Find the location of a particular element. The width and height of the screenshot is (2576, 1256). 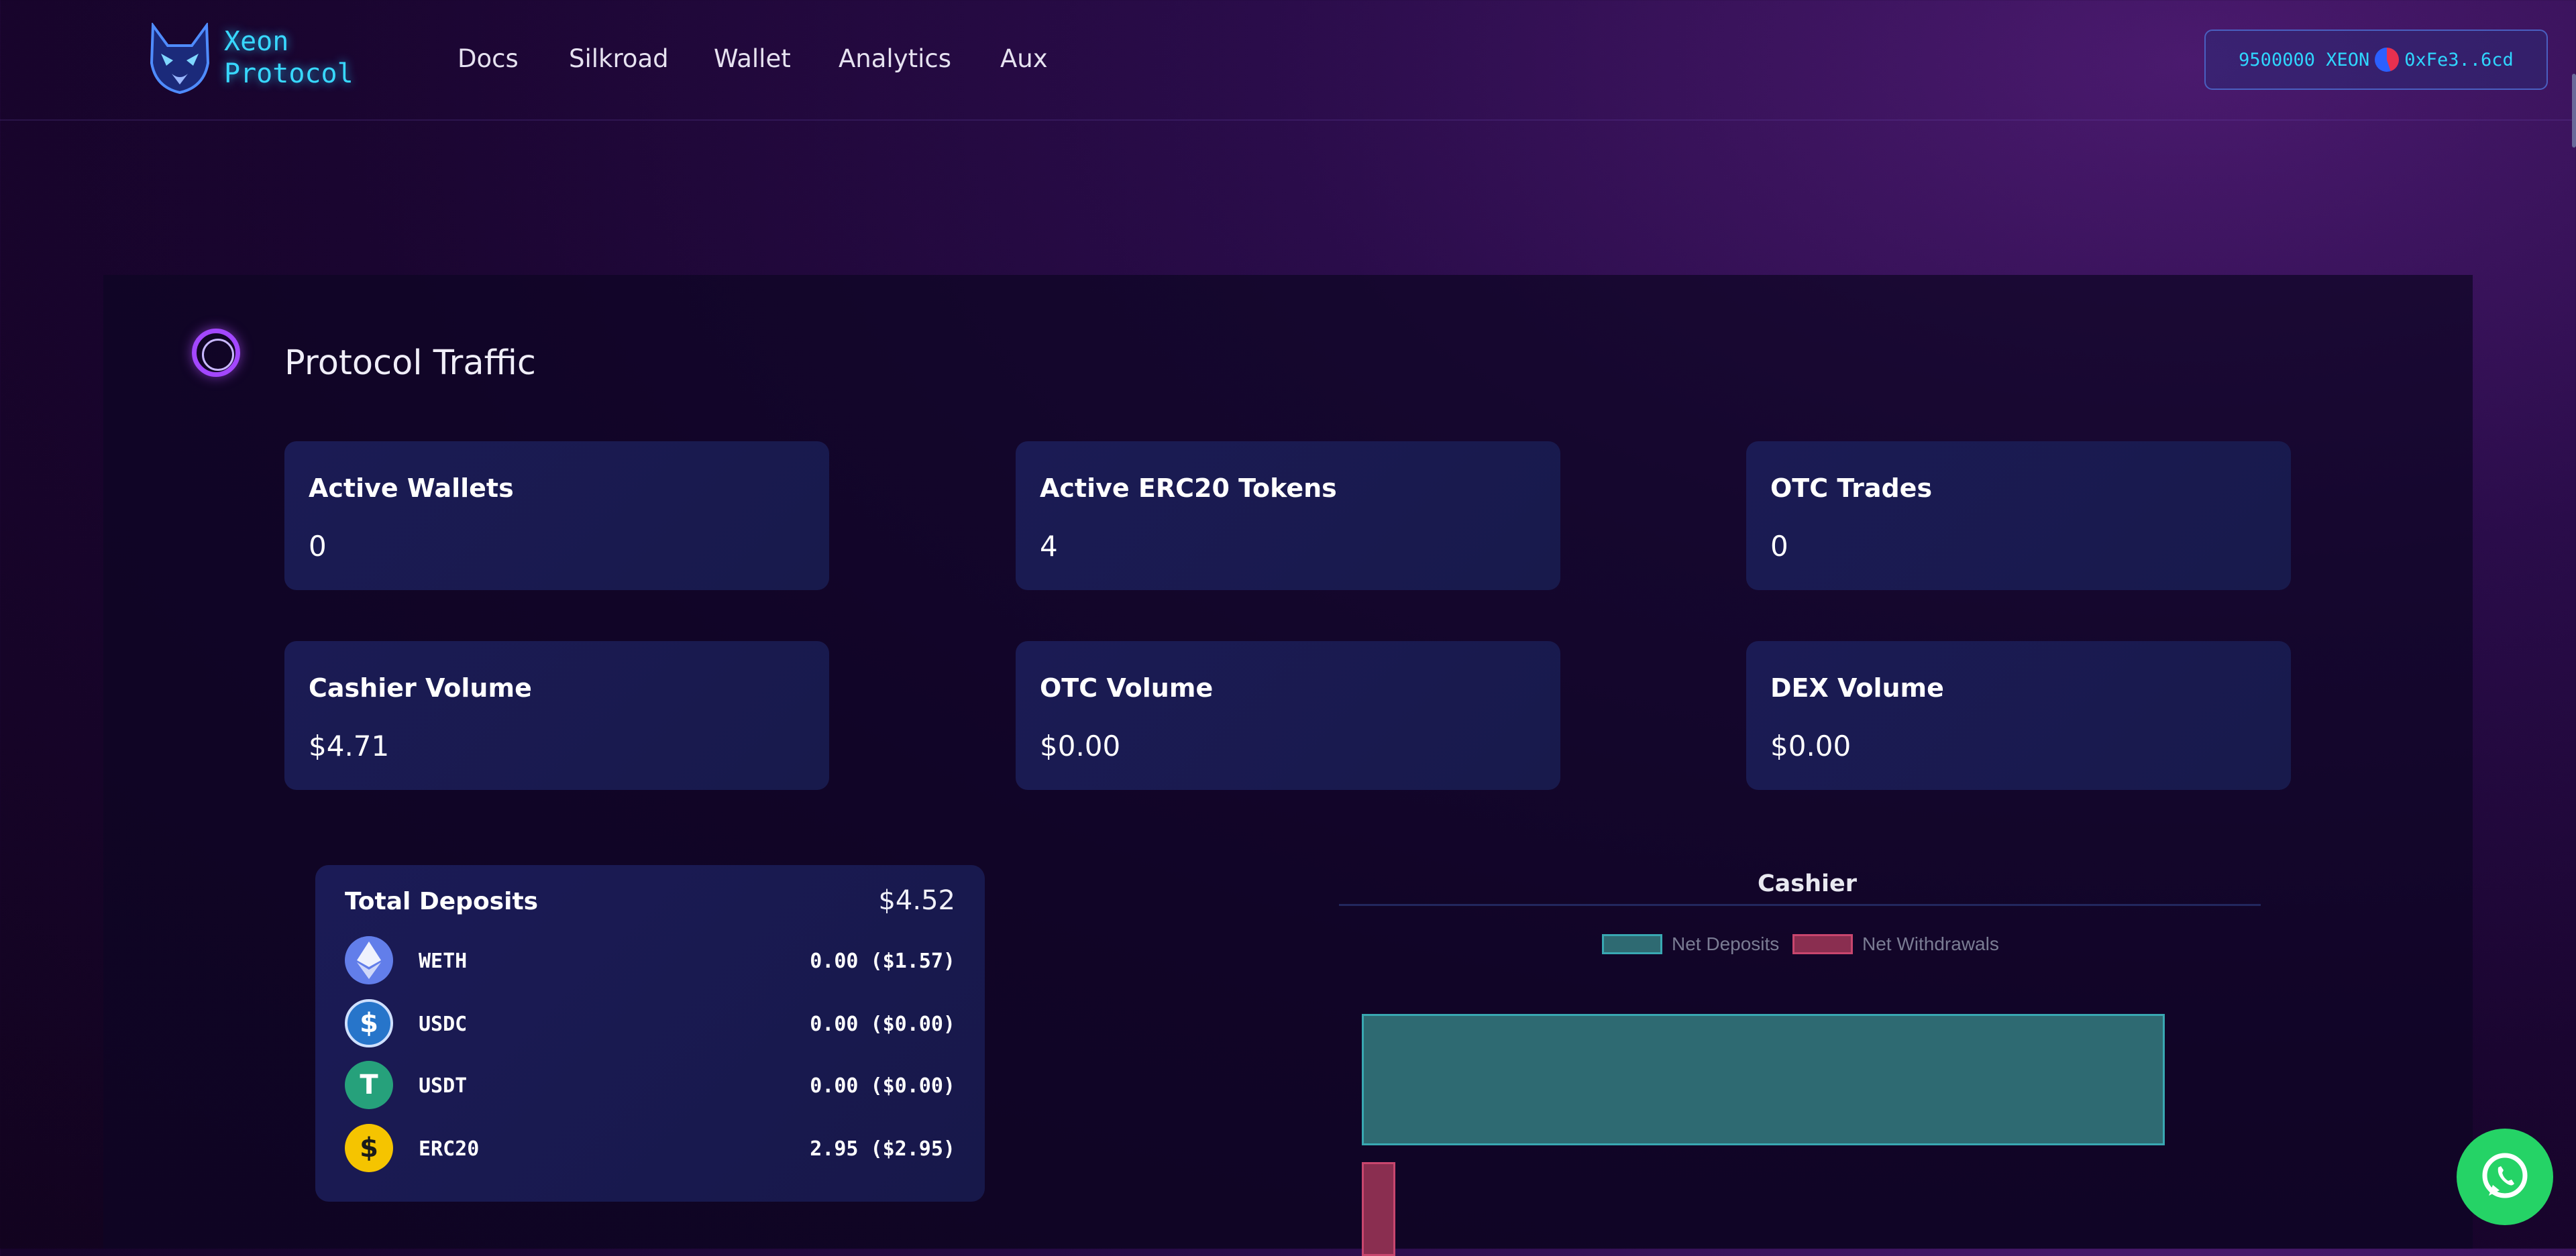

stat-label: DEX Volume is located at coordinates (1857, 688).